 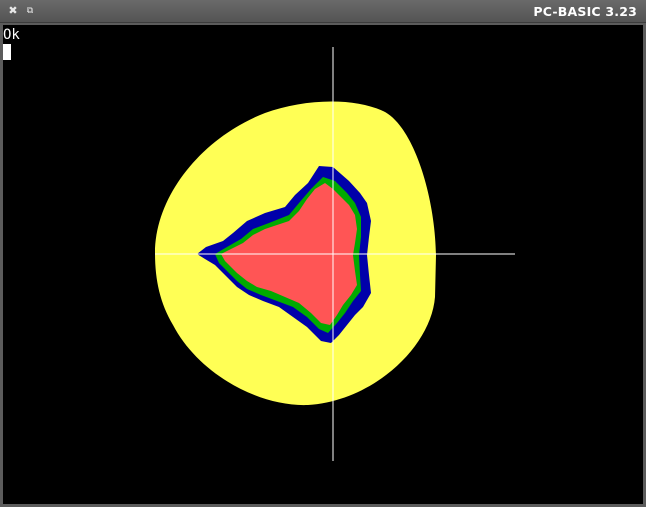 What do you see at coordinates (7, 52) in the screenshot?
I see `text-cursor` at bounding box center [7, 52].